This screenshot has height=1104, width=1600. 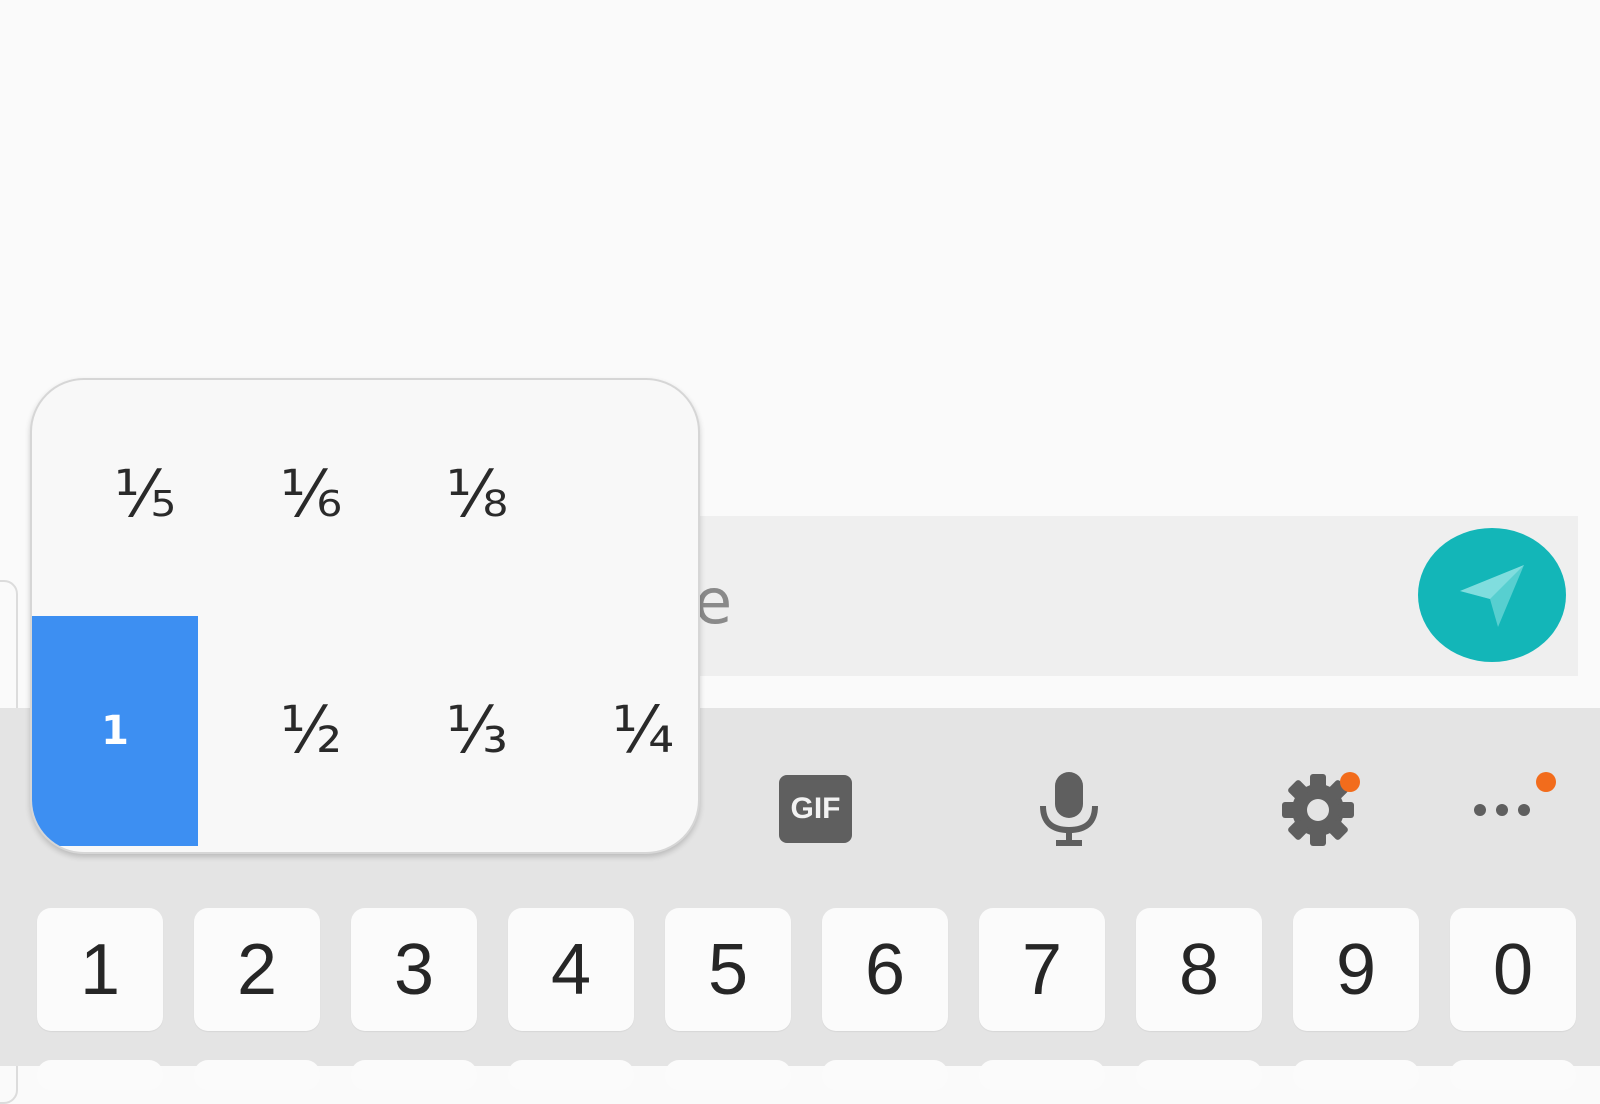 I want to click on settings-notification-badge, so click(x=1350, y=782).